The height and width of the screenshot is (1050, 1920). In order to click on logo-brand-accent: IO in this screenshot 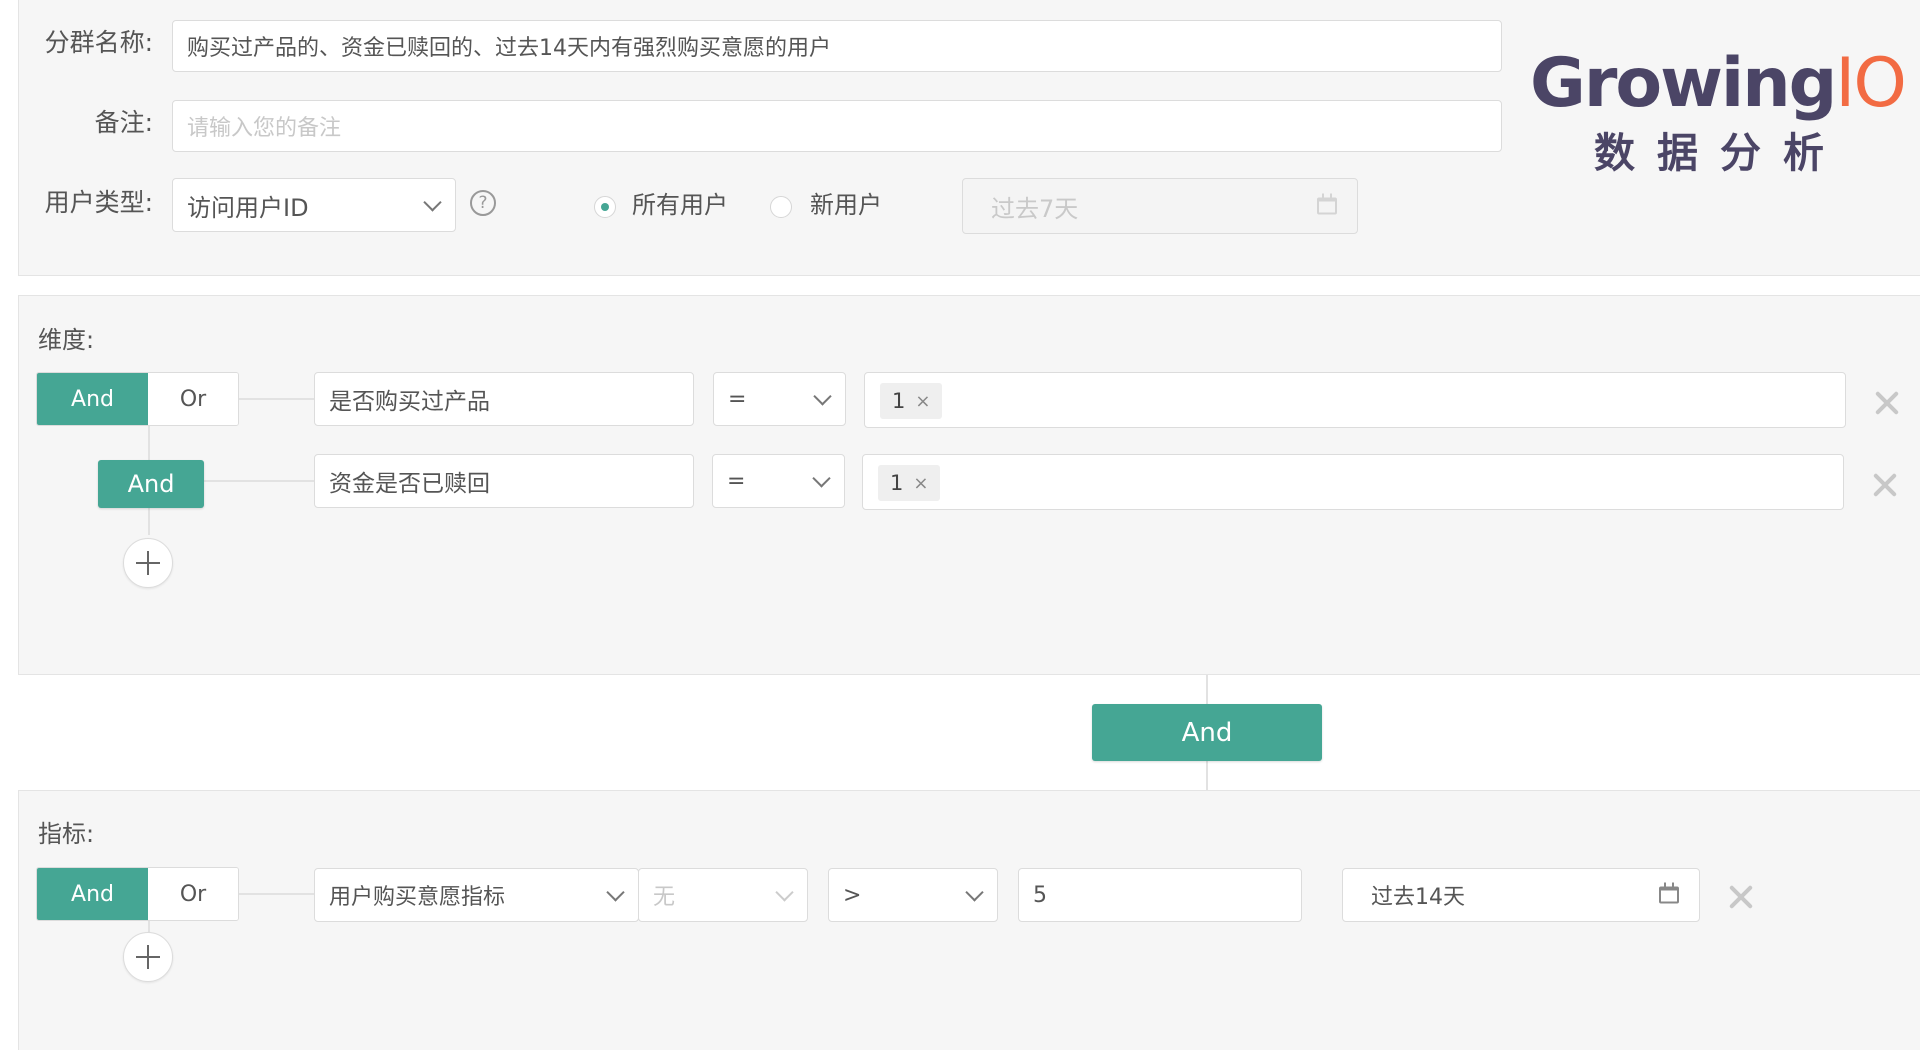, I will do `click(1871, 83)`.